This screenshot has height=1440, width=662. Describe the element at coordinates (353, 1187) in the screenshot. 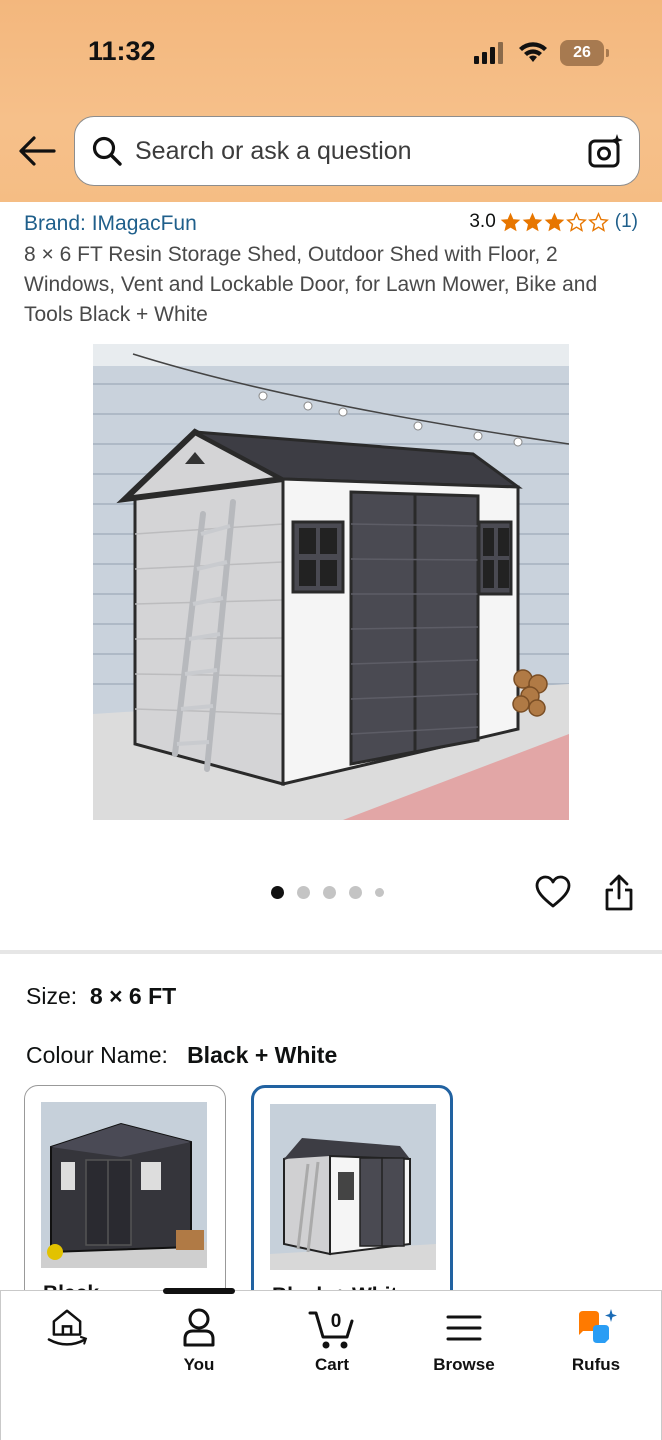

I see `black-white-shed-thumbnail` at that location.